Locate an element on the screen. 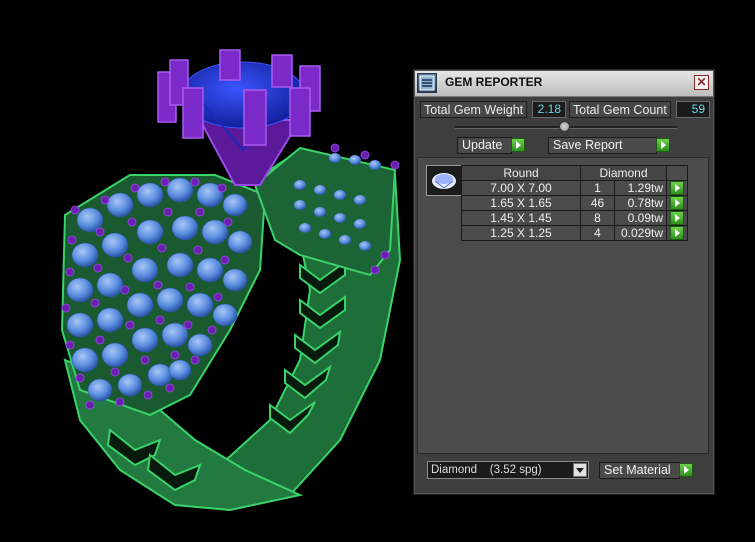 The image size is (755, 542). gem-weight: 0.78tw is located at coordinates (640, 203).